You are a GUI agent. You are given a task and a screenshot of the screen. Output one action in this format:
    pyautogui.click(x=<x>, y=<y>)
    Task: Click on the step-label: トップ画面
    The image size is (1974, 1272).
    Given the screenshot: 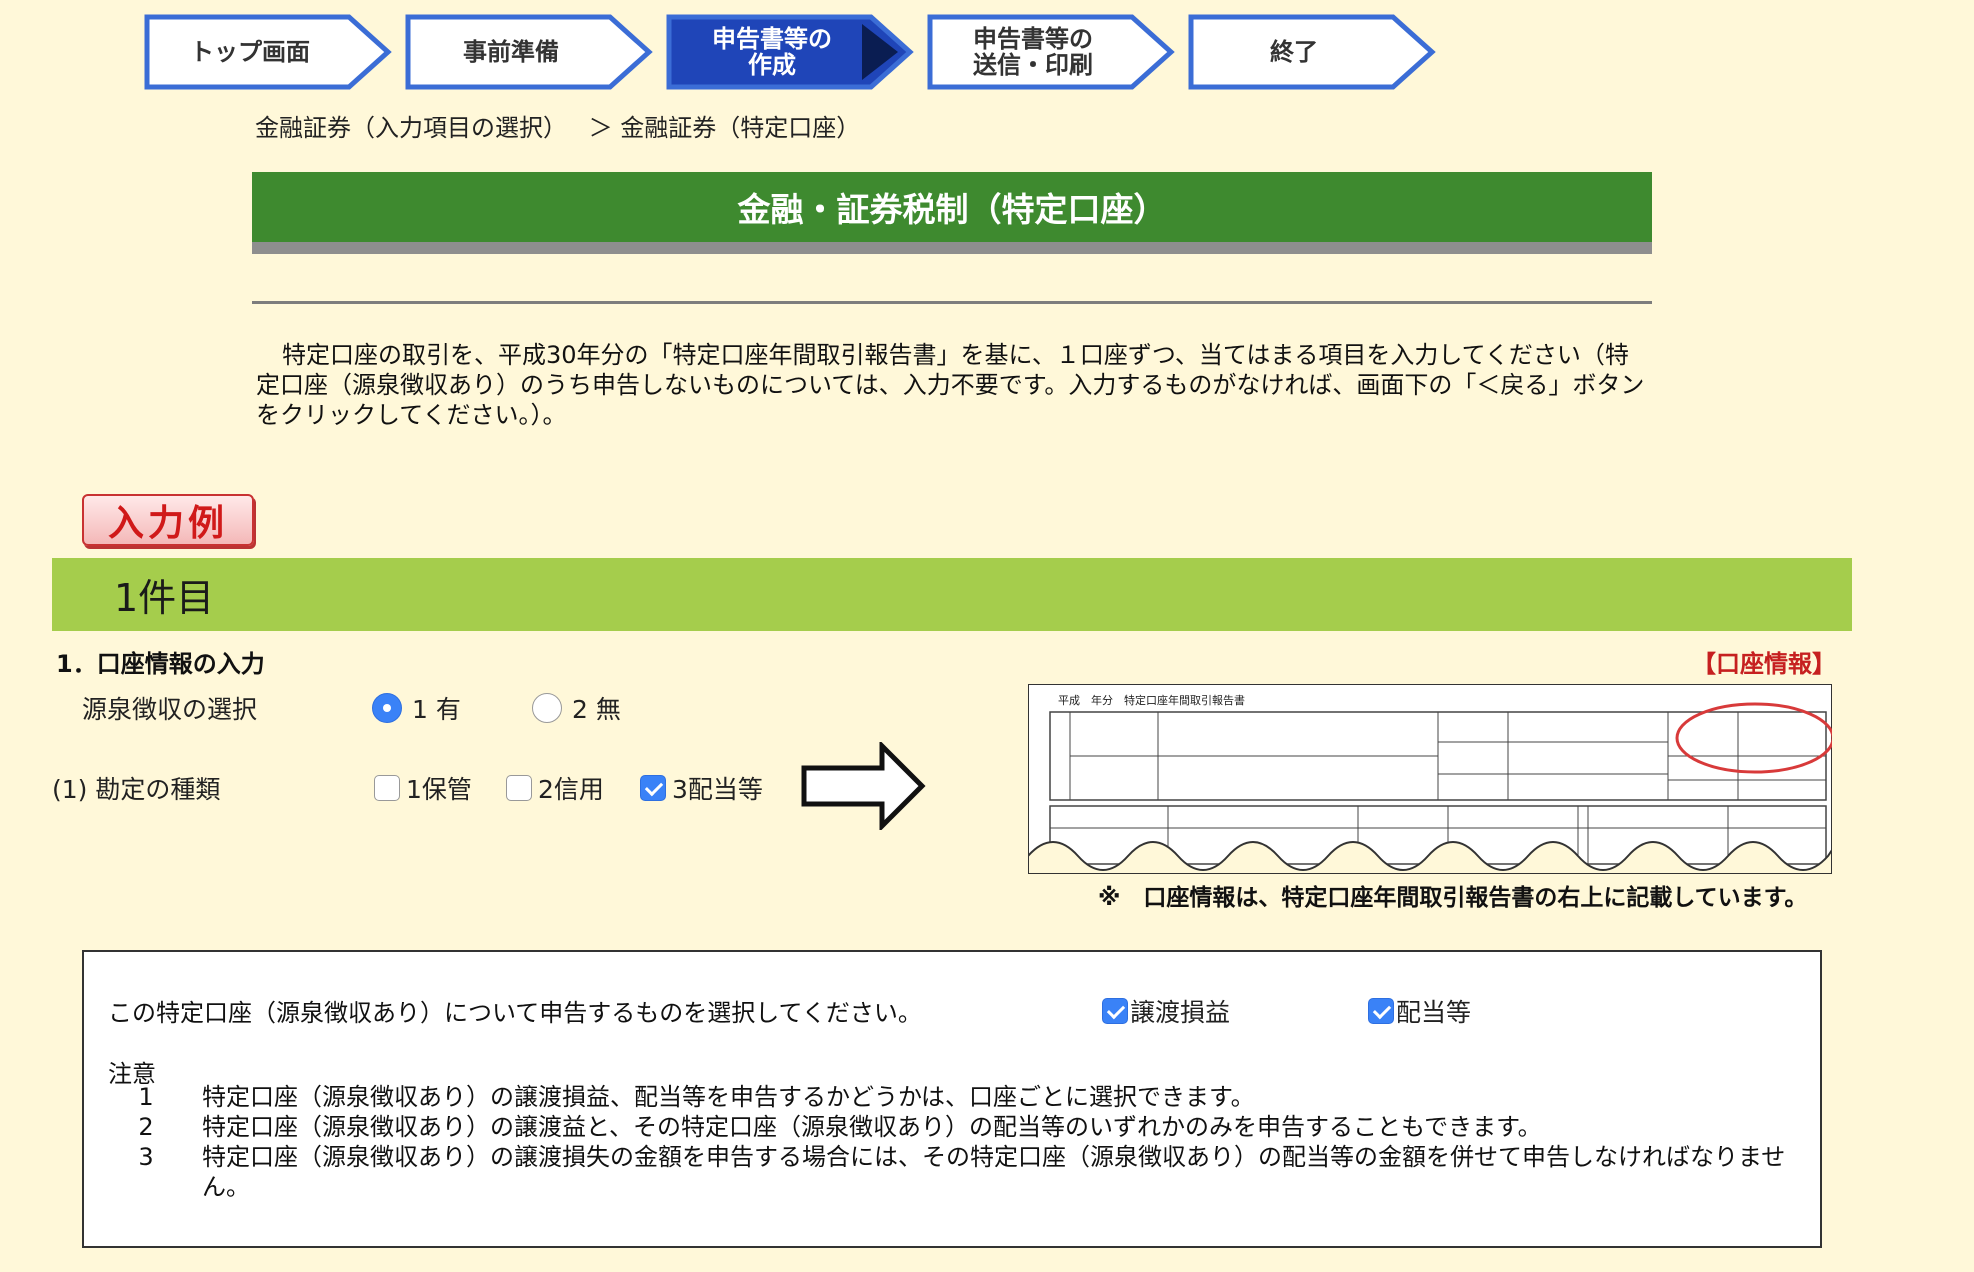 What is the action you would take?
    pyautogui.click(x=250, y=52)
    